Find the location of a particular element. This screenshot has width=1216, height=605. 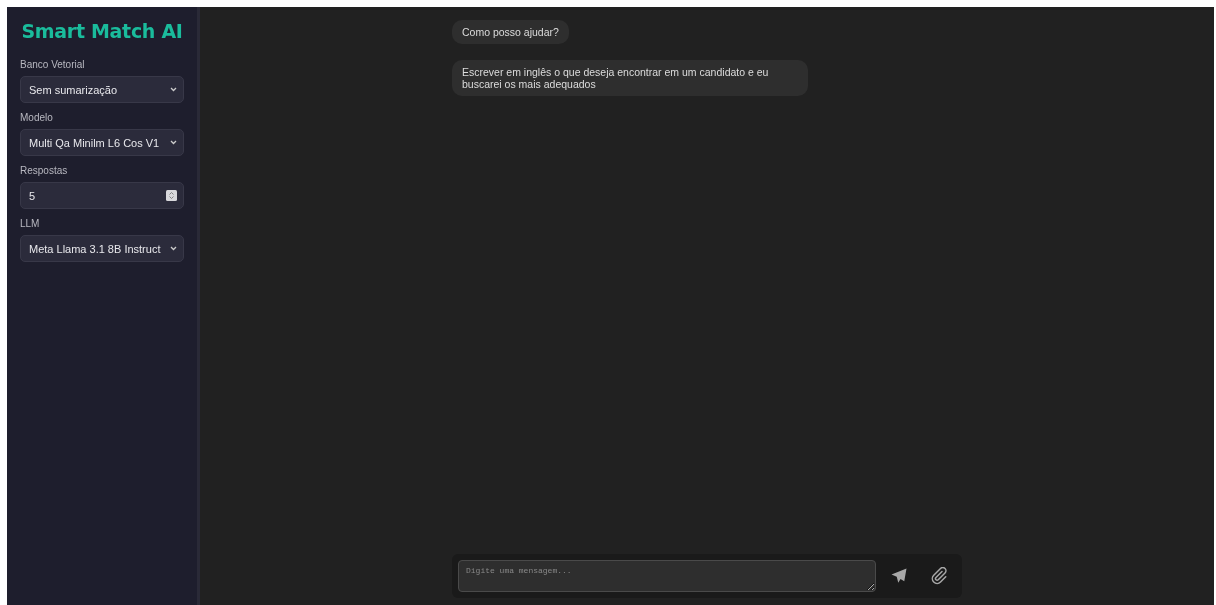

app-title: Smart Match AI is located at coordinates (102, 31).